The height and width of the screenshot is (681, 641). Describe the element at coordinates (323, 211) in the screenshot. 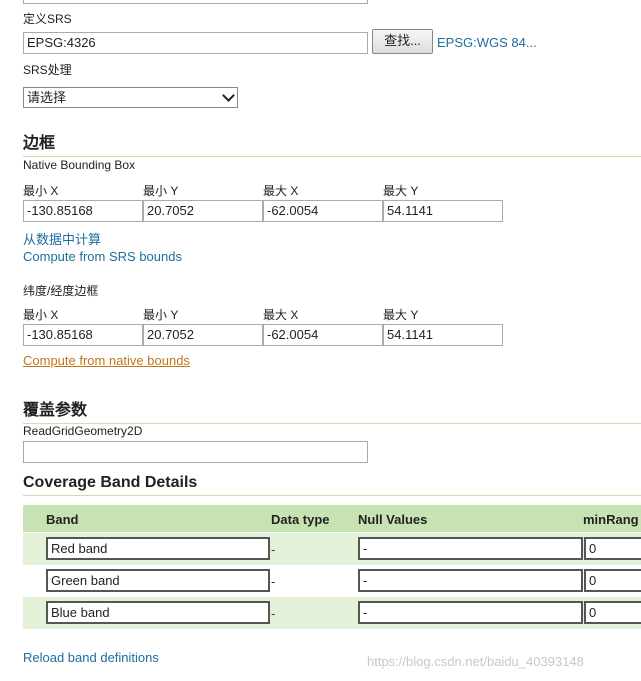

I see `native-maxx-input: -62.0054` at that location.